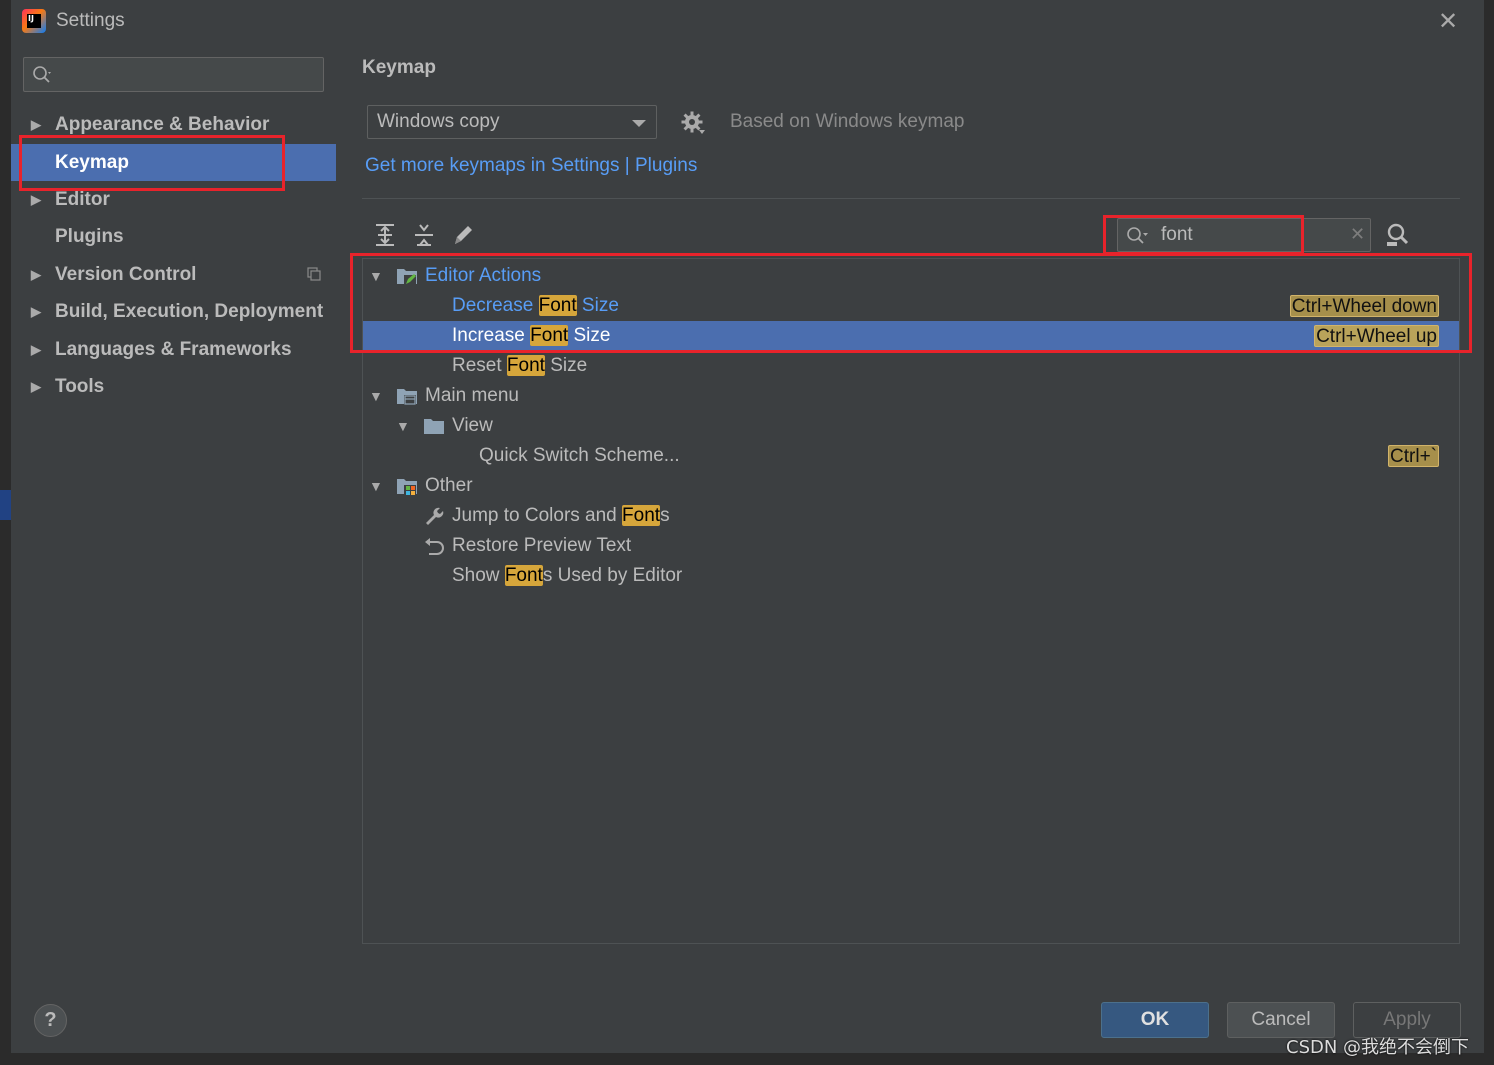 The width and height of the screenshot is (1494, 1065). I want to click on tree-group-main-menu: ▼ Main menu, so click(911, 396).